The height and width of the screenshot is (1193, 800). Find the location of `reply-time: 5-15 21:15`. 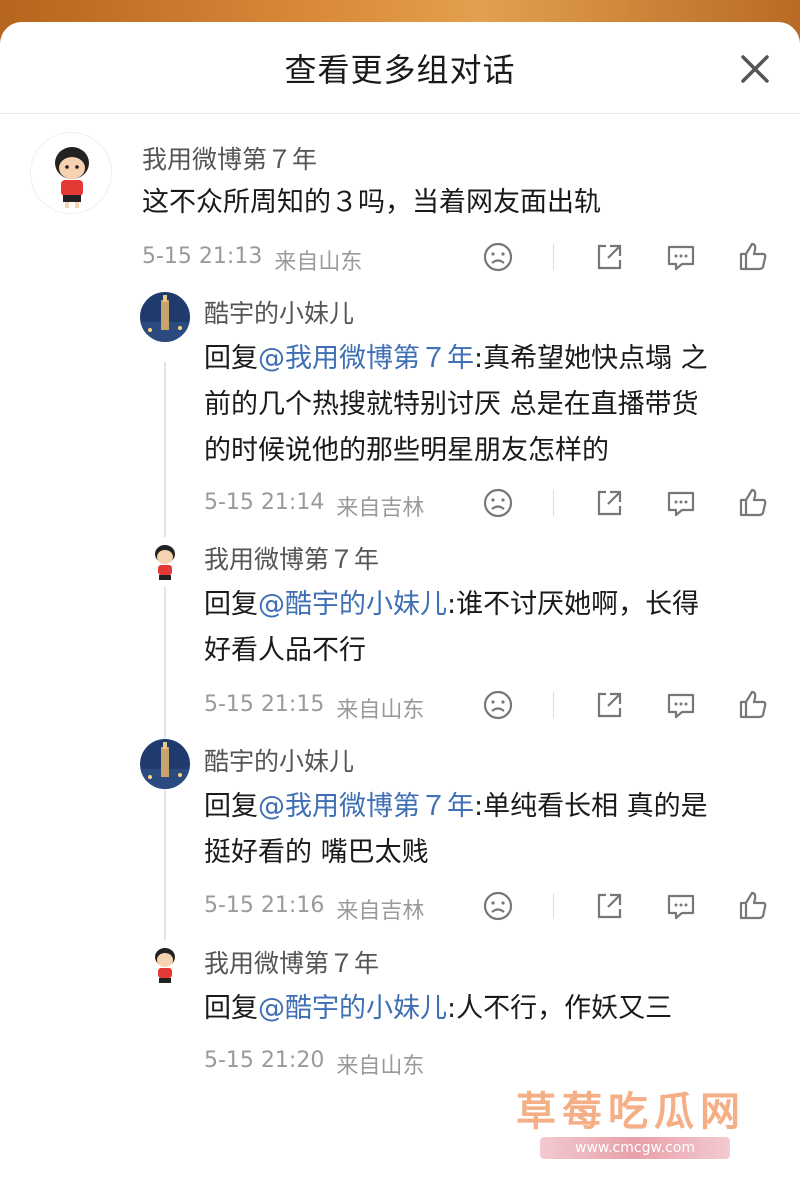

reply-time: 5-15 21:15 is located at coordinates (264, 704).